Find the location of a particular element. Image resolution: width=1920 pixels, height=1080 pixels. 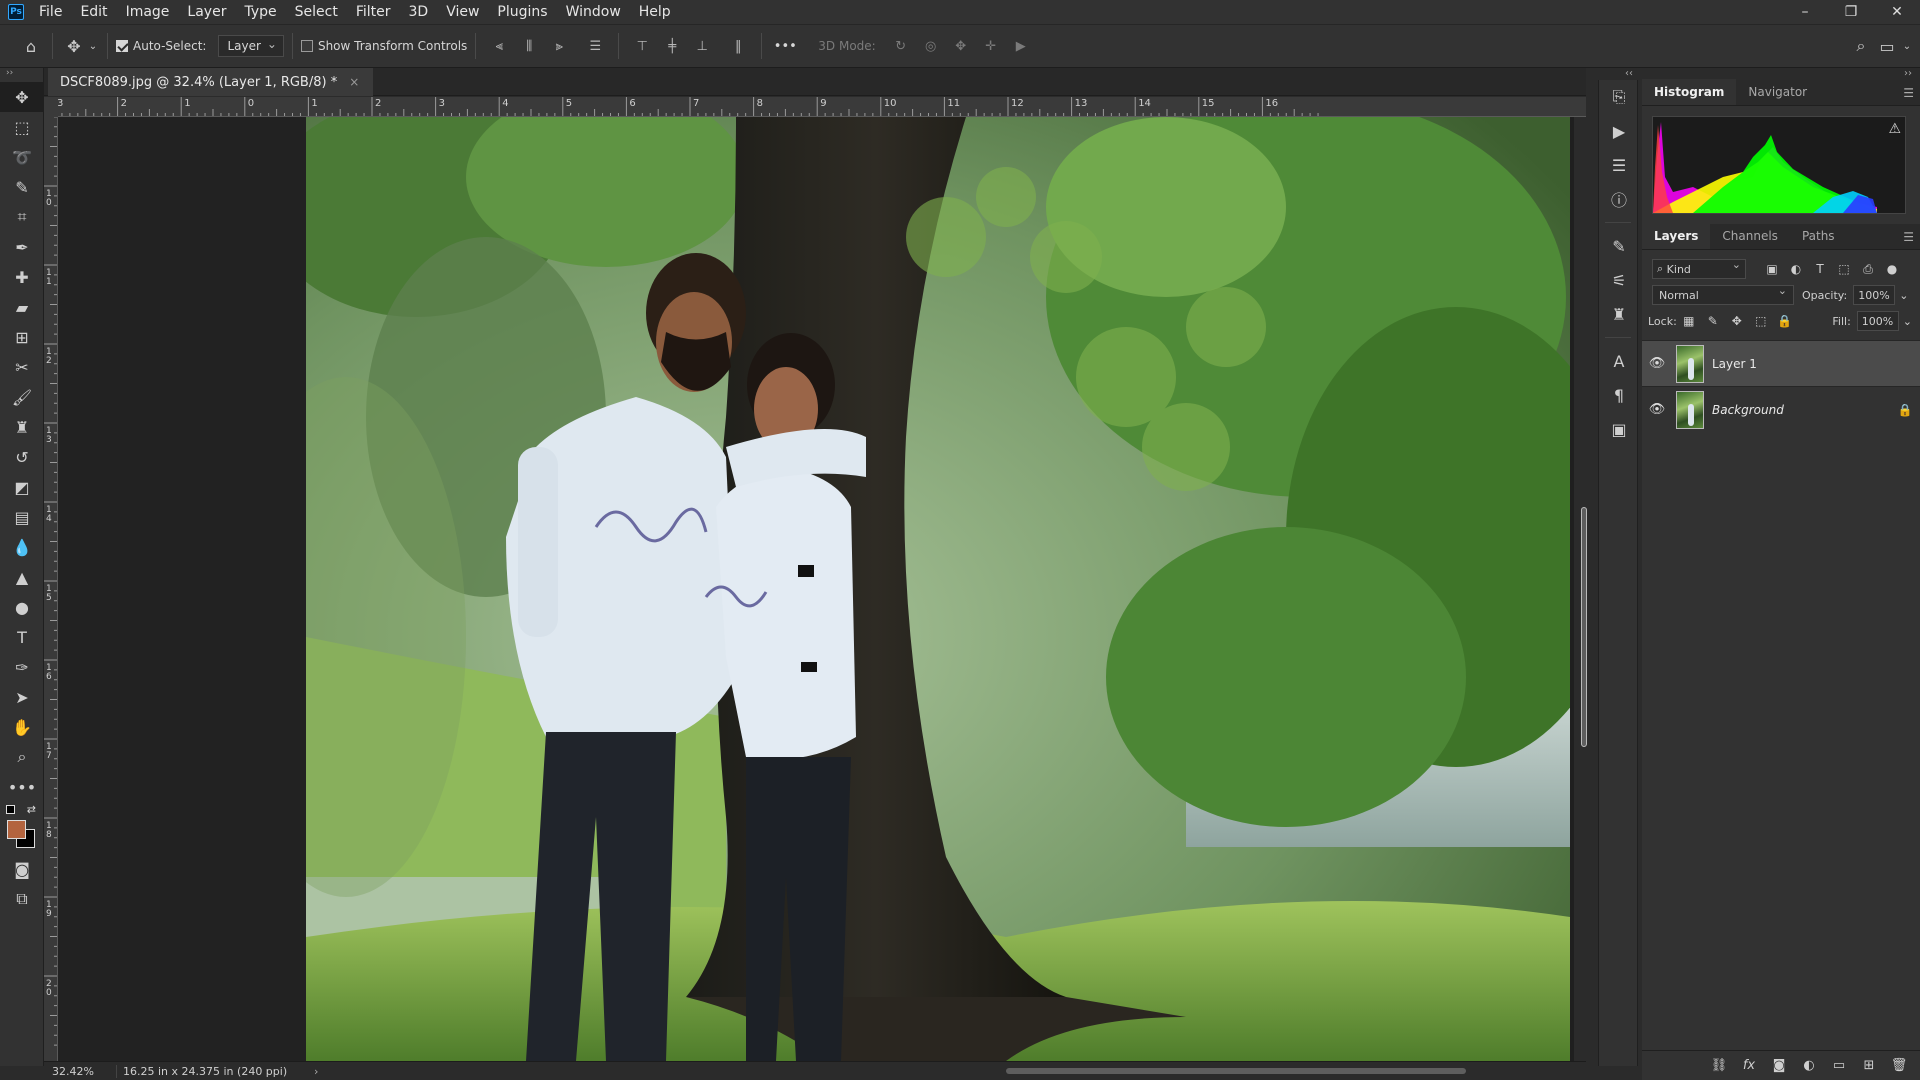

collapse-left-icon: ‹‹ is located at coordinates (1629, 73).